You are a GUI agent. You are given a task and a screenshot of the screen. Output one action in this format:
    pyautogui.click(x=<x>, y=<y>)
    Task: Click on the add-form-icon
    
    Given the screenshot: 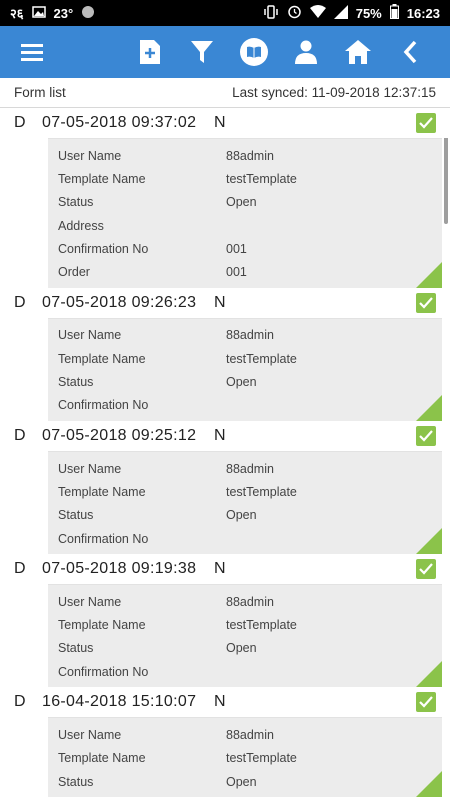 What is the action you would take?
    pyautogui.click(x=150, y=52)
    